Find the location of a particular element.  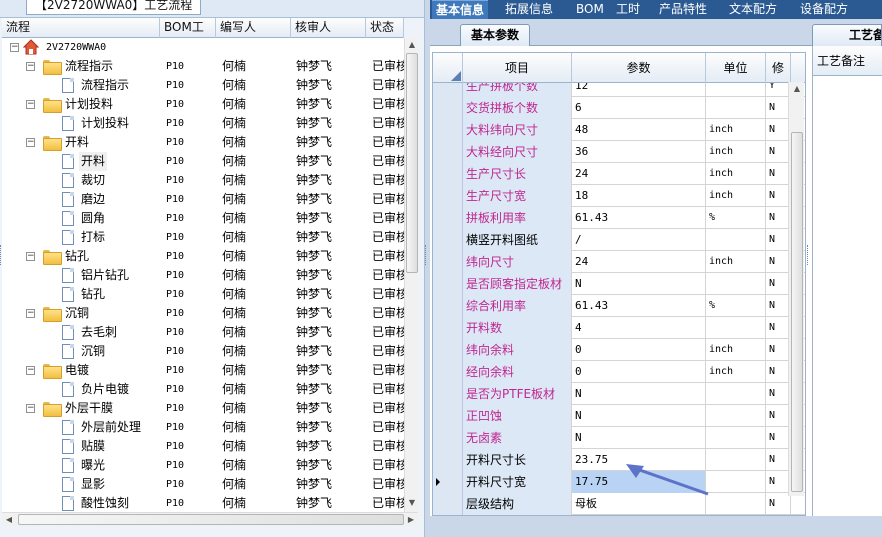

grid-row: 开料数 4 N is located at coordinates (619, 328).